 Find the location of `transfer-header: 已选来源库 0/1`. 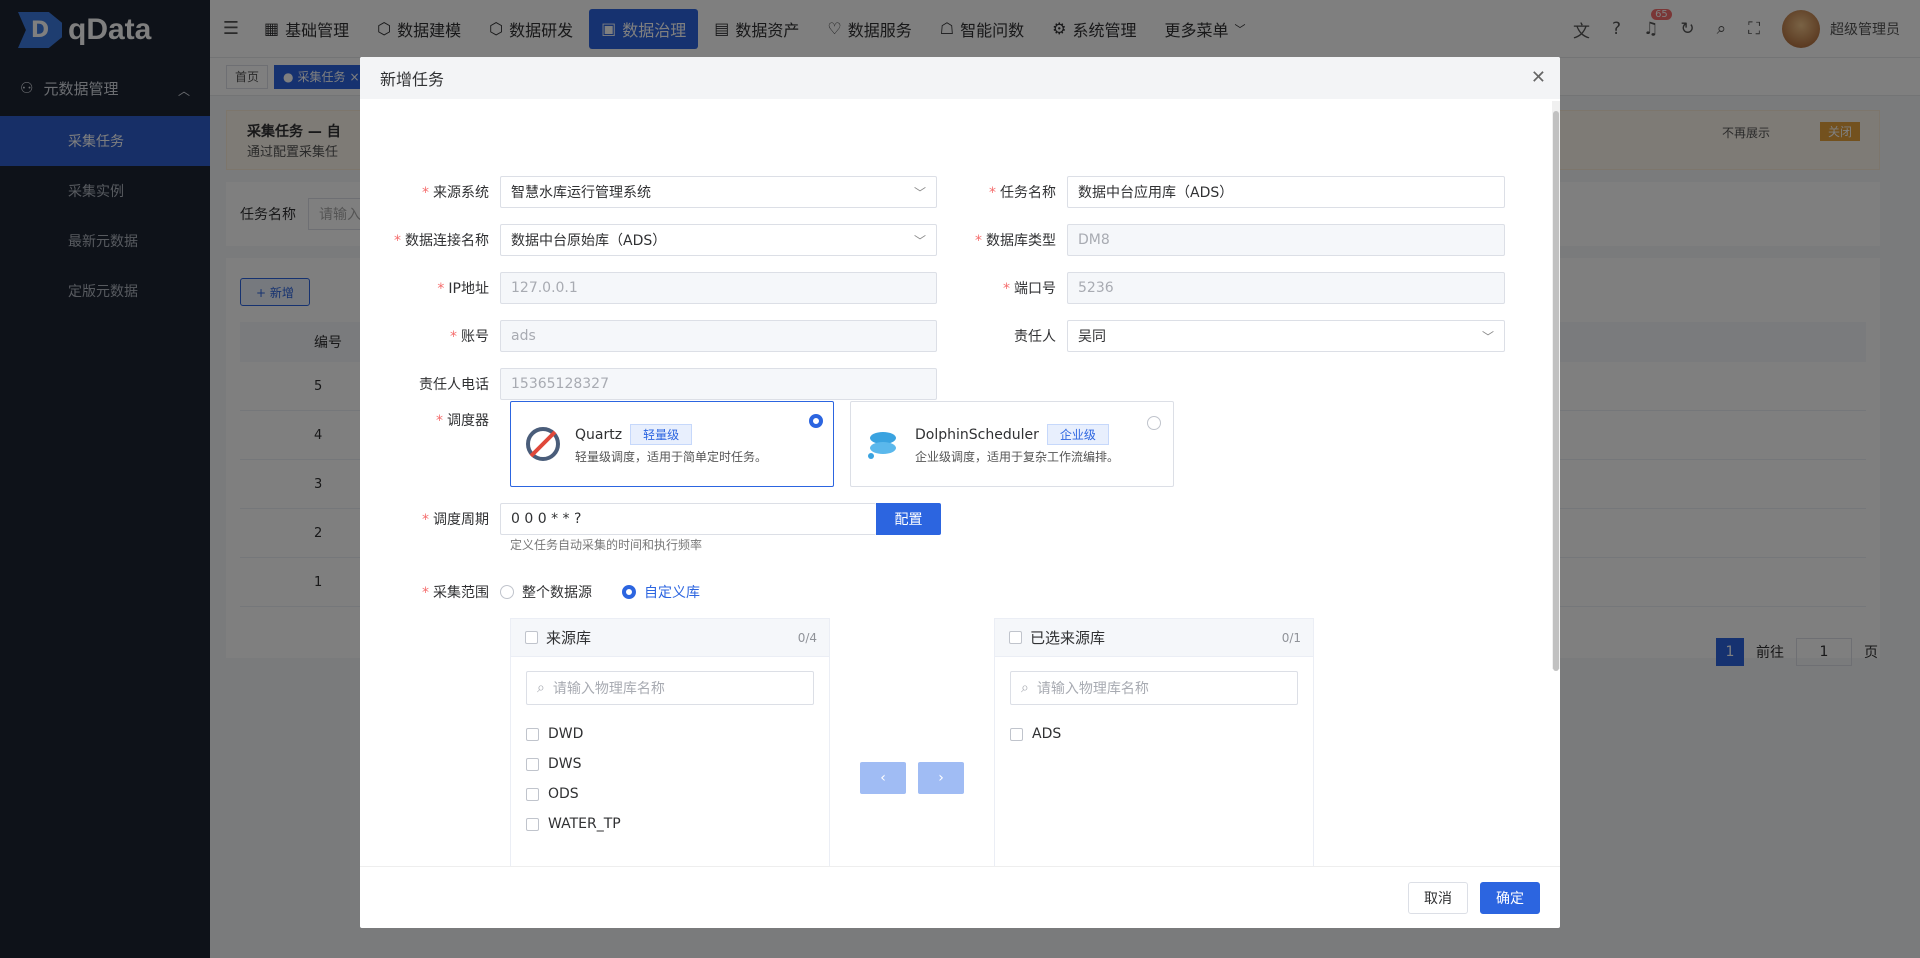

transfer-header: 已选来源库 0/1 is located at coordinates (1154, 638).